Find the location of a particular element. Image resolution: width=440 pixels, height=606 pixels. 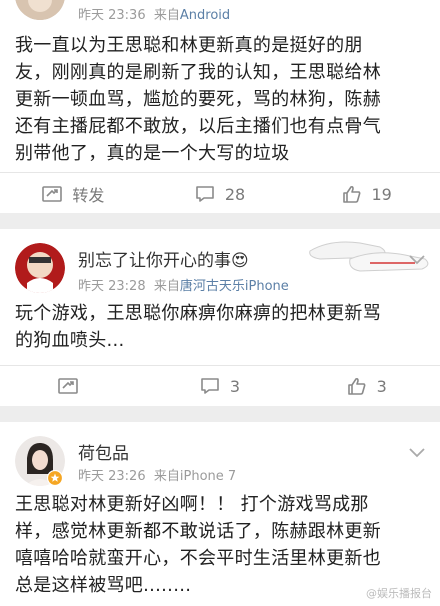

repost-label: 转发 is located at coordinates (88, 195).